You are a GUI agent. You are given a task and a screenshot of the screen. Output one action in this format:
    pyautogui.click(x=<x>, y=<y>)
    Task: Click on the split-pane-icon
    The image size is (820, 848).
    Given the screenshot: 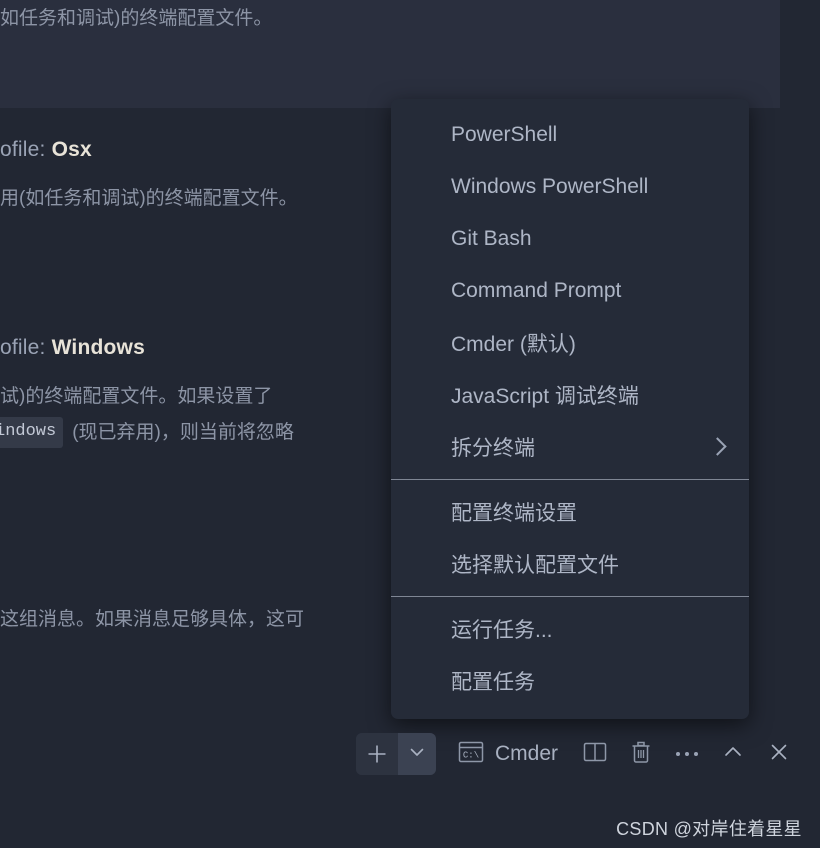 What is the action you would take?
    pyautogui.click(x=595, y=754)
    